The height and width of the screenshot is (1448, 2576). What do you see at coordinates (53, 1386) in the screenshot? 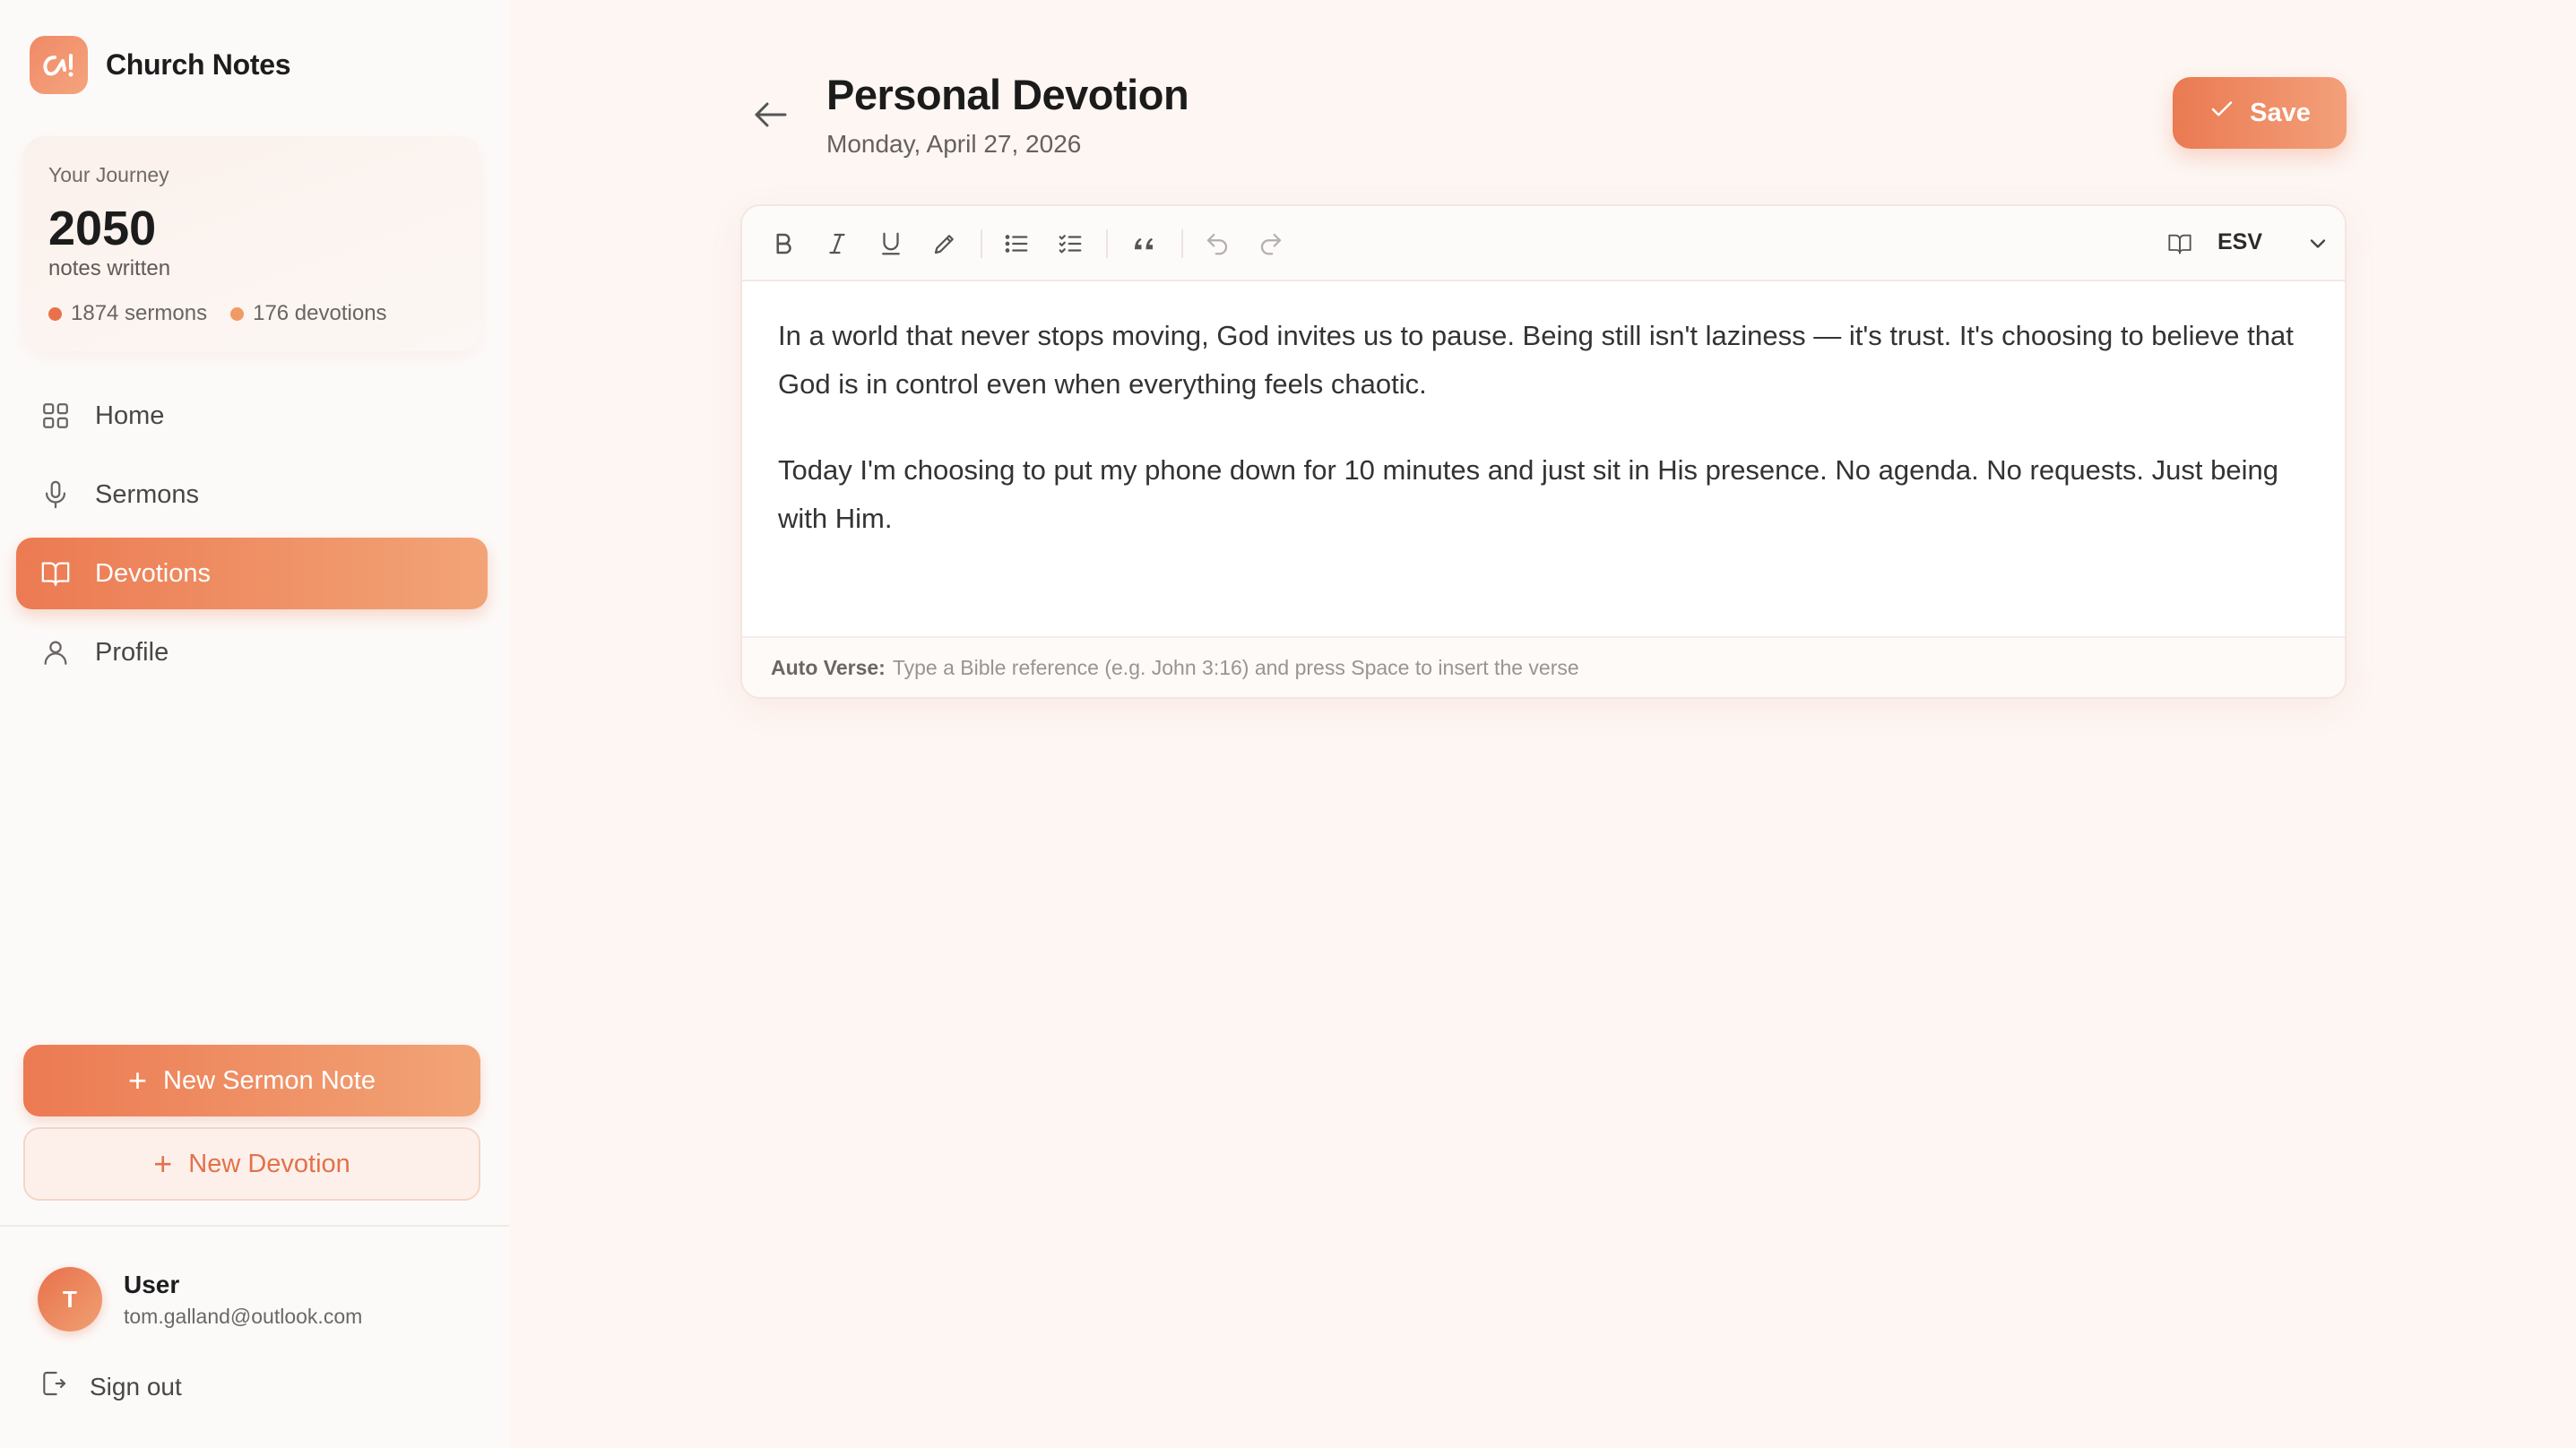
I see `sign-out-icon` at bounding box center [53, 1386].